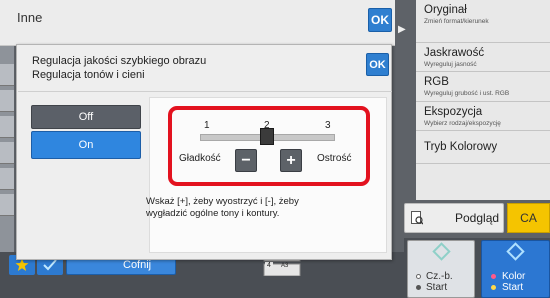 Image resolution: width=550 pixels, height=298 pixels. Describe the element at coordinates (514, 276) in the screenshot. I see `start-color-line: Kolor` at that location.